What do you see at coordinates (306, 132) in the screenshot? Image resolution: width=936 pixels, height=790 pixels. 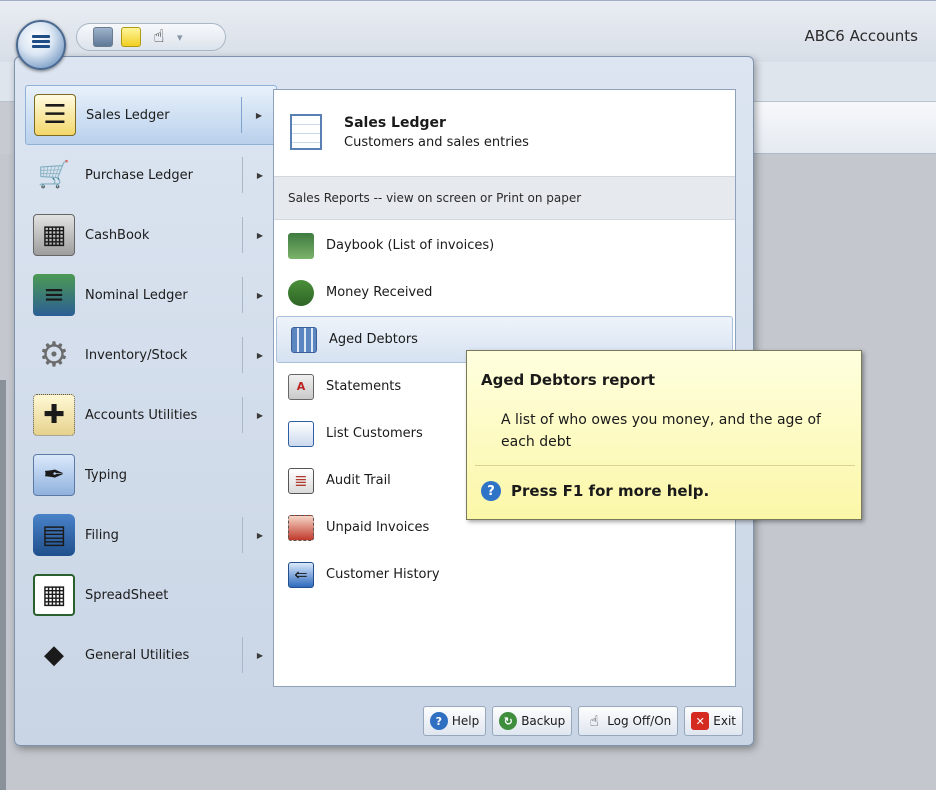 I see `sales-ledger-table-icon` at bounding box center [306, 132].